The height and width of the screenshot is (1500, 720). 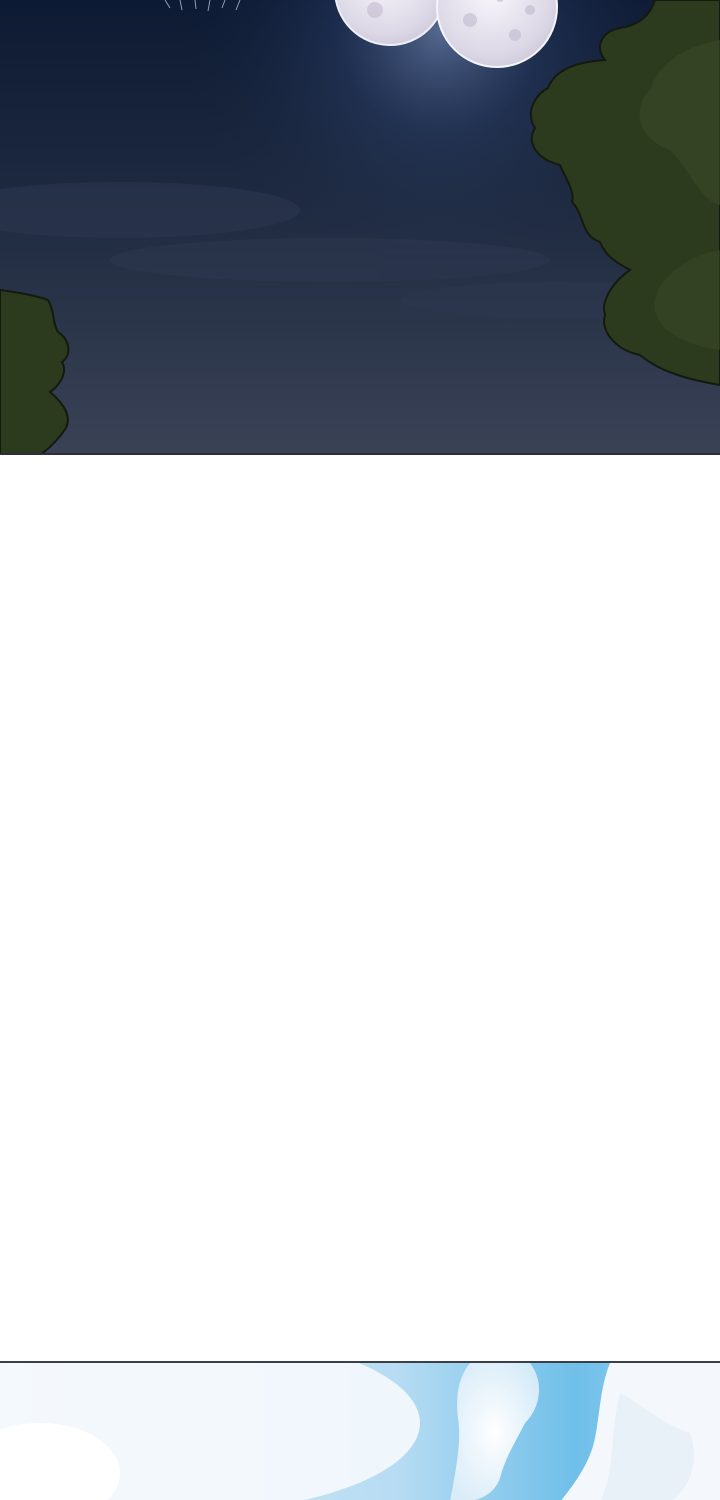 I want to click on day-sky-illustration, so click(x=360, y=1431).